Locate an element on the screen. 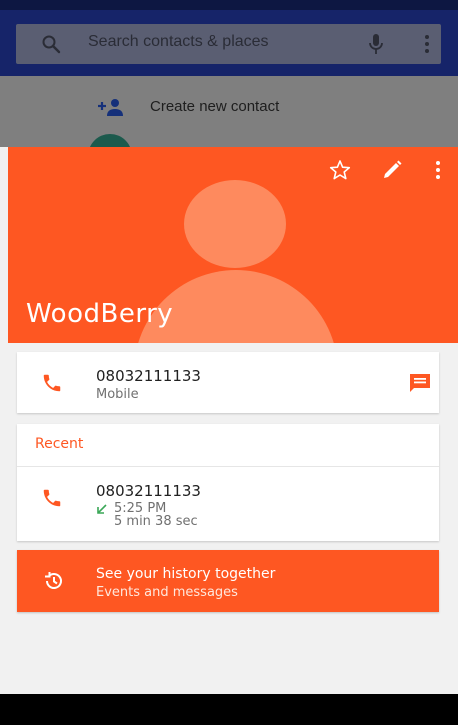  recent-calls-card: Recent 08032111133 5:25 PM 5 min 38 sec is located at coordinates (228, 482).